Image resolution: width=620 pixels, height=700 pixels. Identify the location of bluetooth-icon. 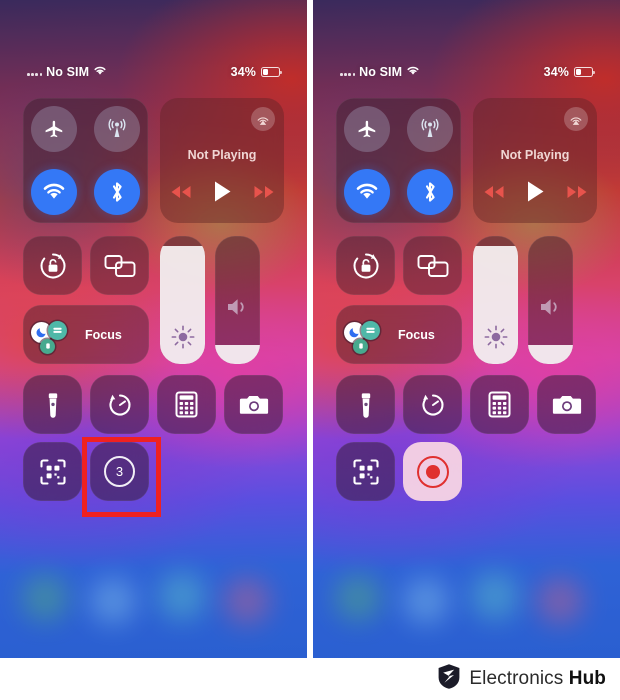
(430, 192).